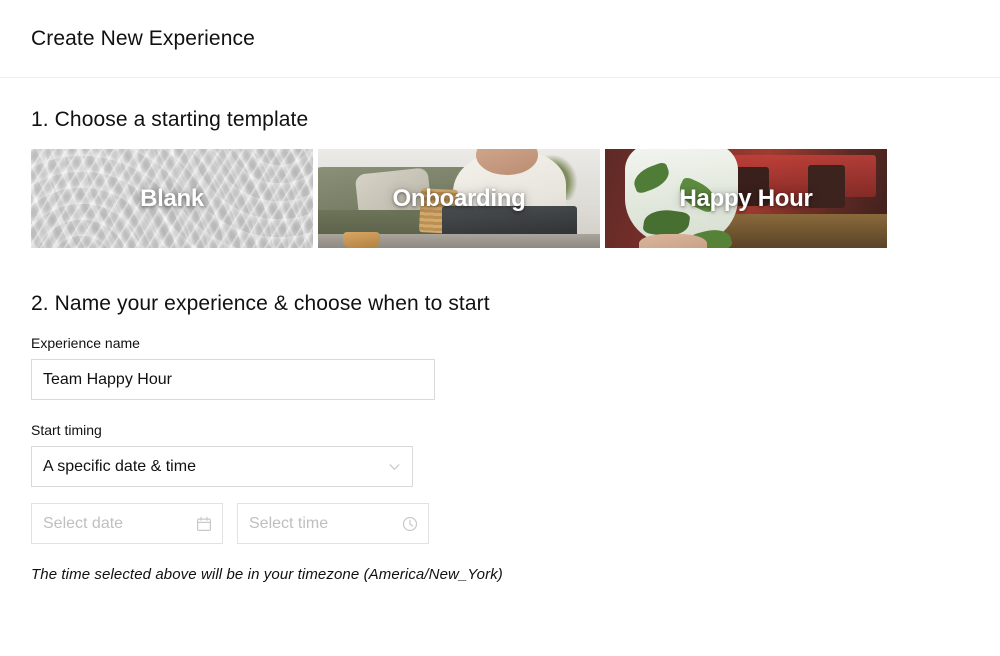 The width and height of the screenshot is (1000, 656). I want to click on modal-header: Create New Experience, so click(500, 39).